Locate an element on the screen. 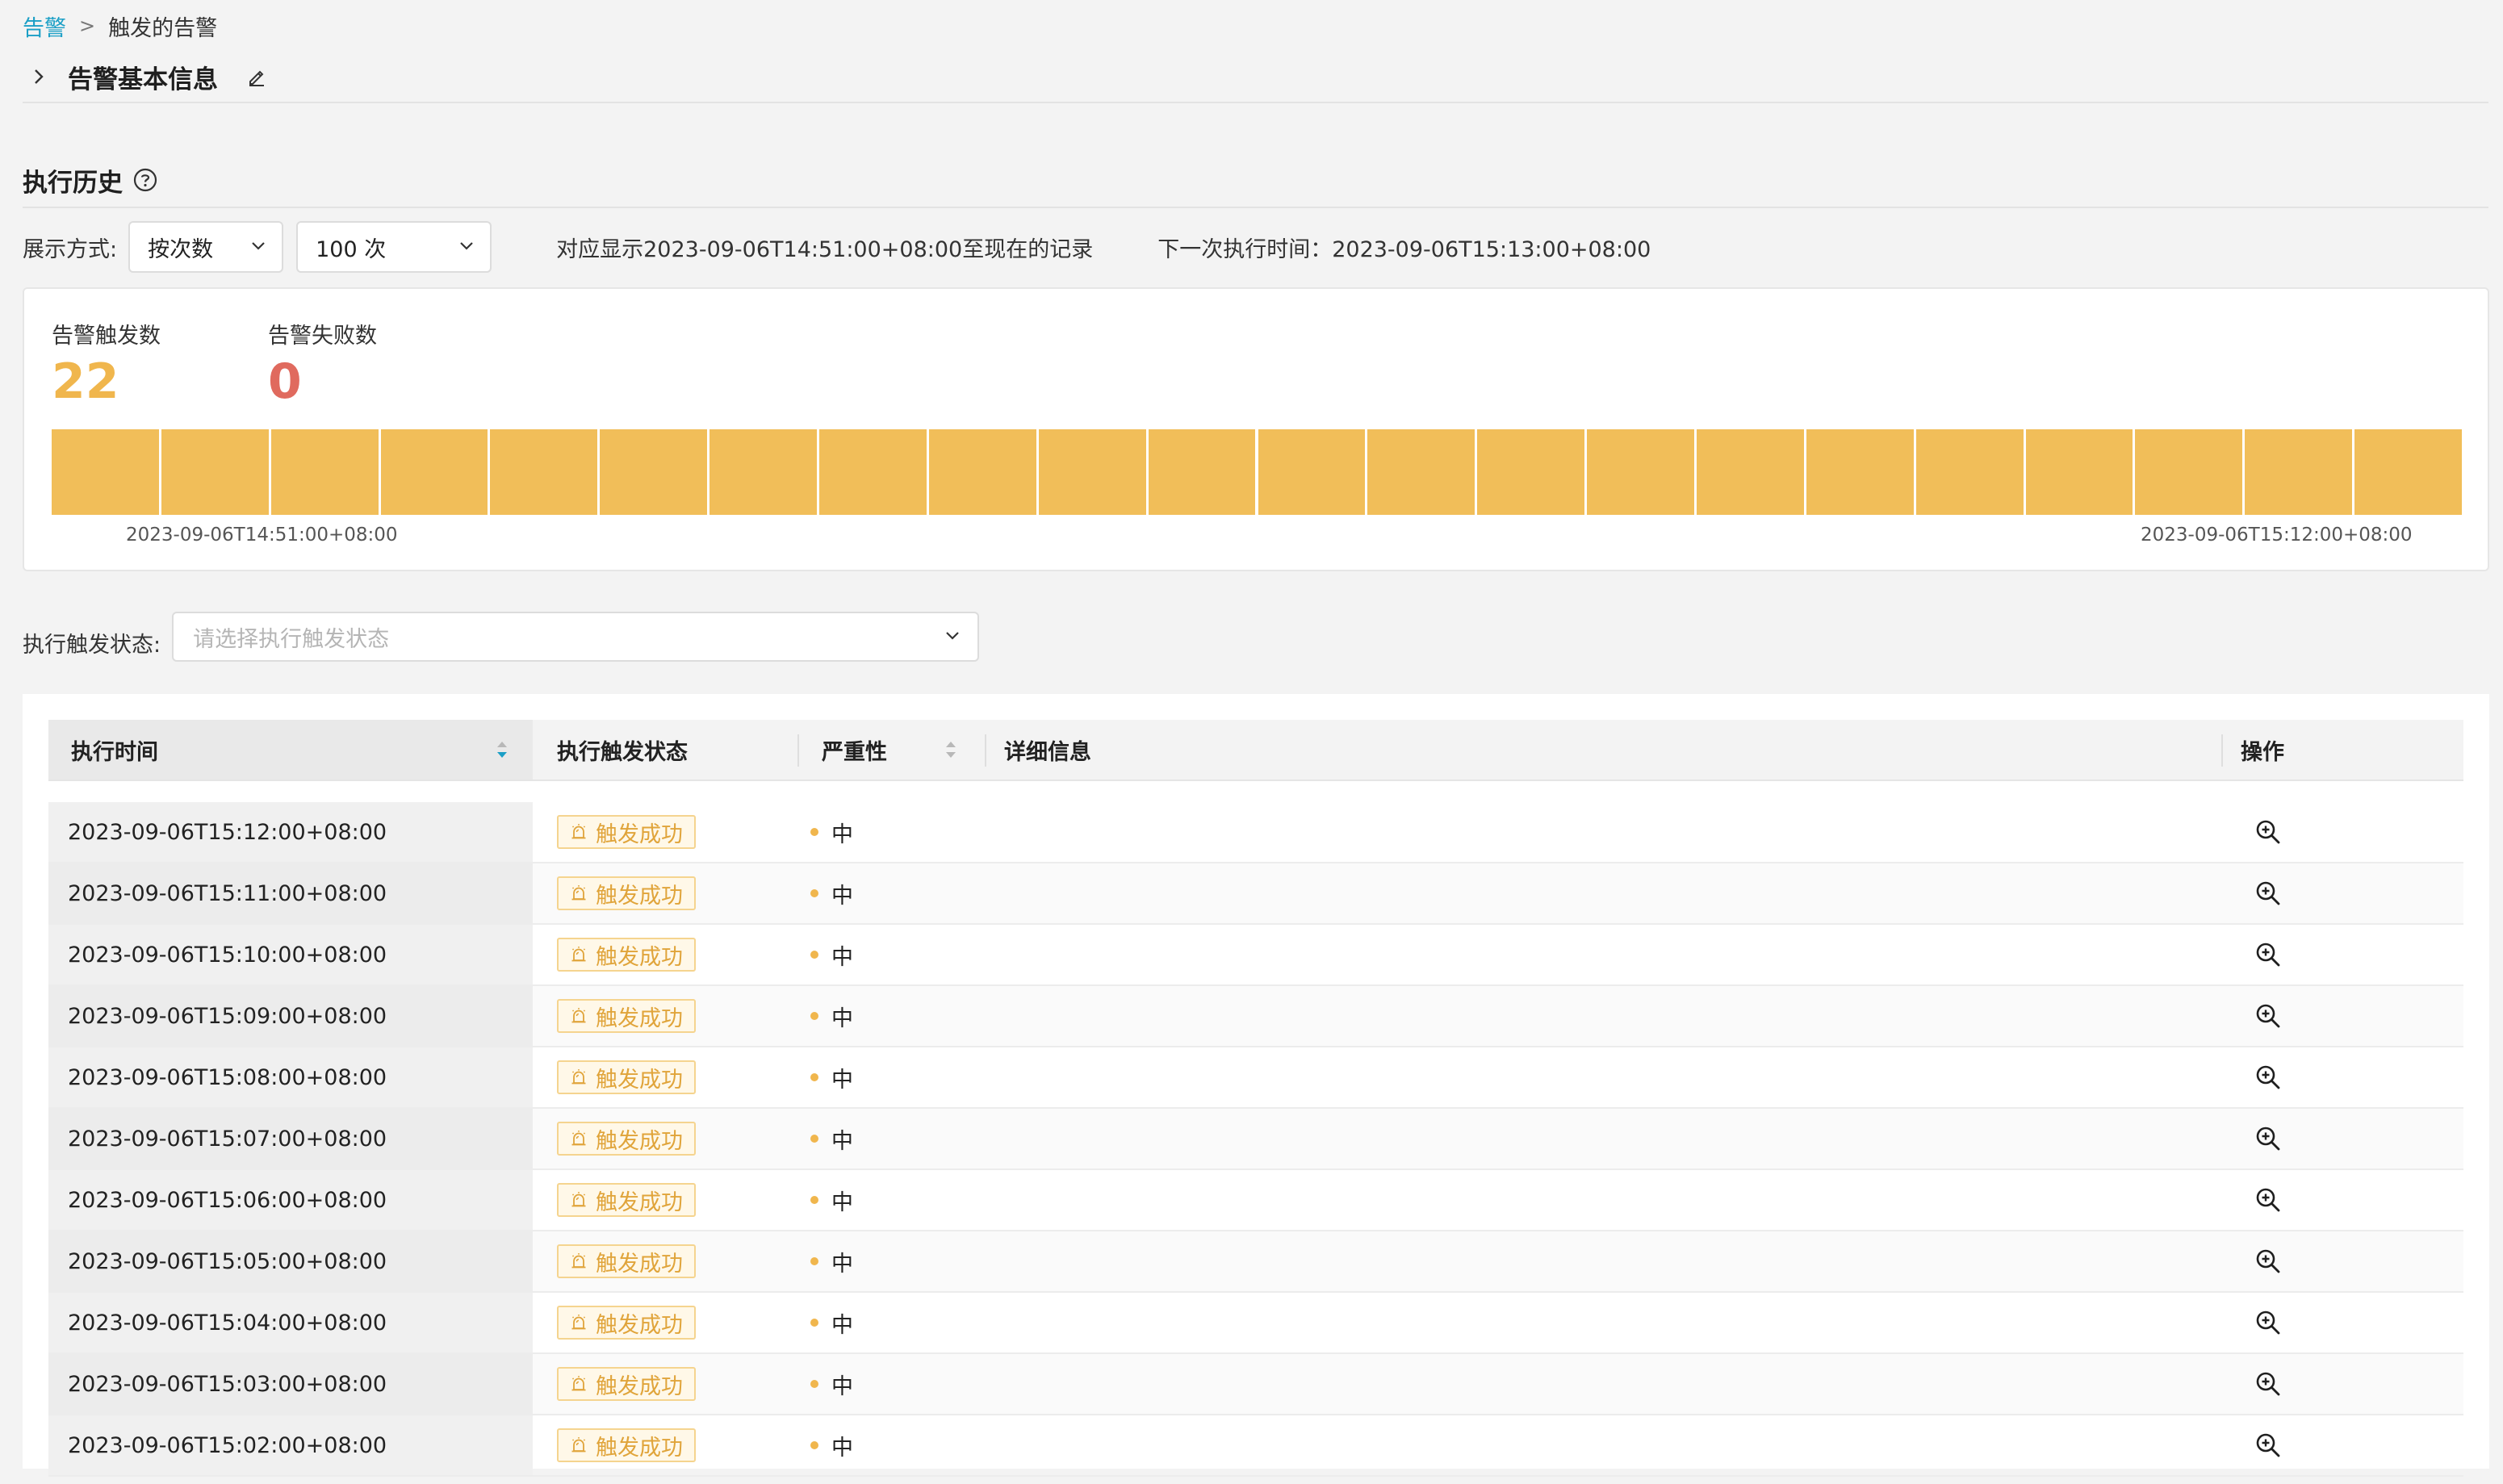 The height and width of the screenshot is (1484, 2503). table-row: 2023-09-06T15:09:00+08:00 触发成功 中 is located at coordinates (1255, 1016).